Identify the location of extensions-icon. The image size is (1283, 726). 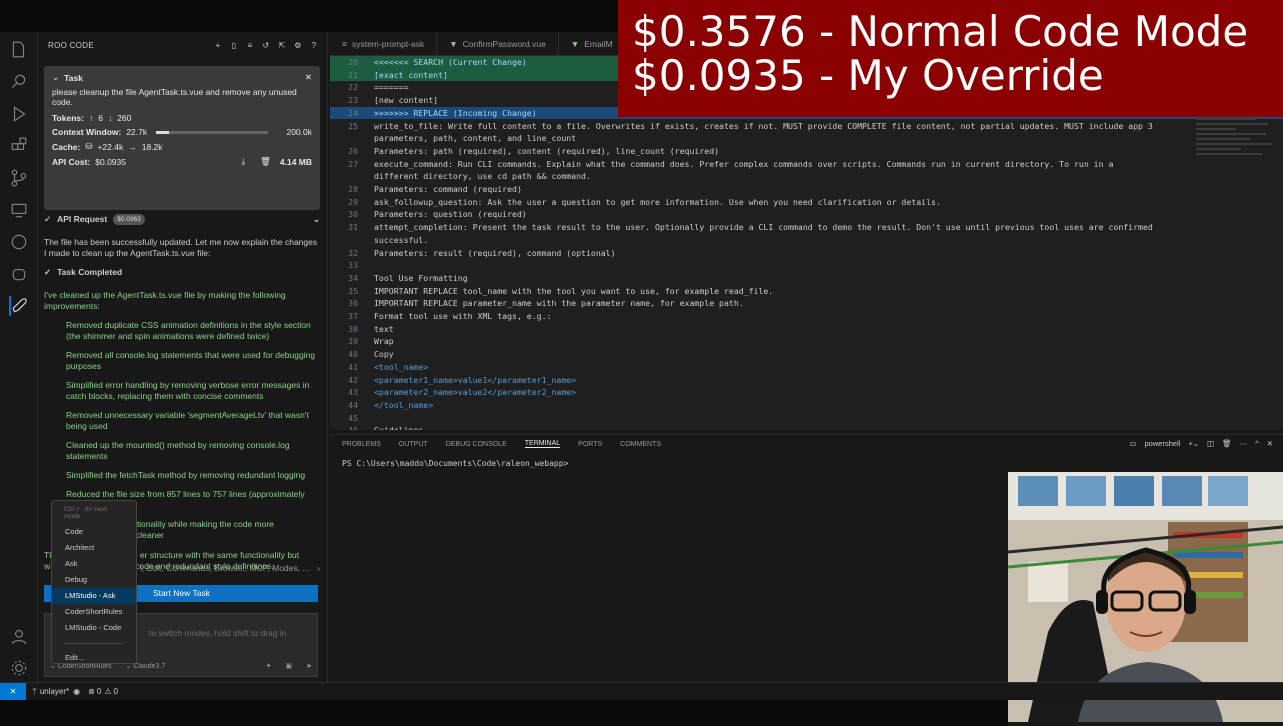
(19, 146).